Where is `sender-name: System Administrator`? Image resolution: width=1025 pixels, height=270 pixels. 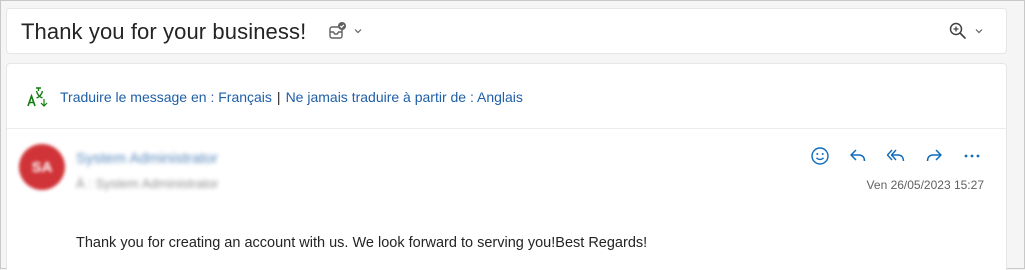 sender-name: System Administrator is located at coordinates (147, 158).